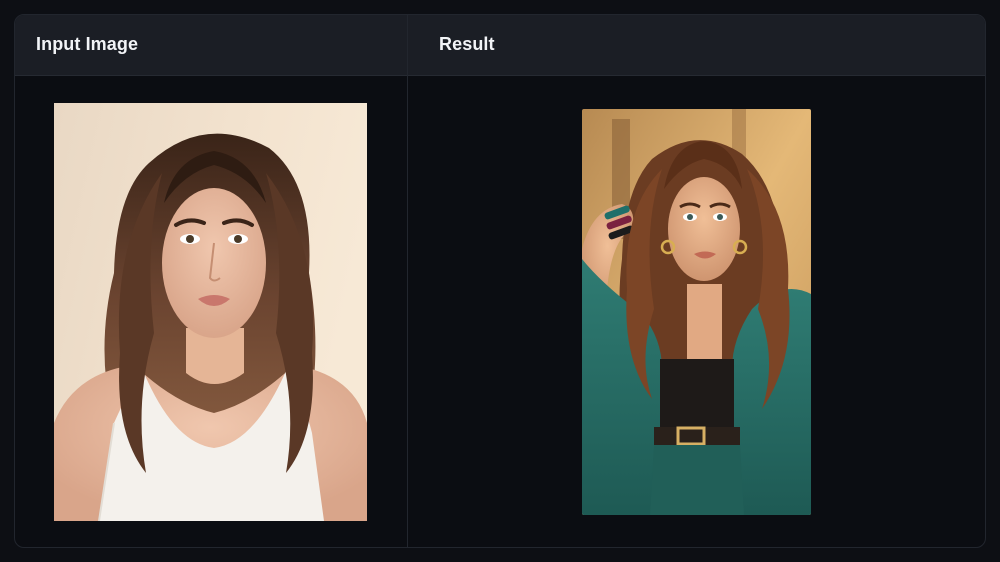 The width and height of the screenshot is (1000, 562). I want to click on input-image-title: Input Image, so click(87, 44).